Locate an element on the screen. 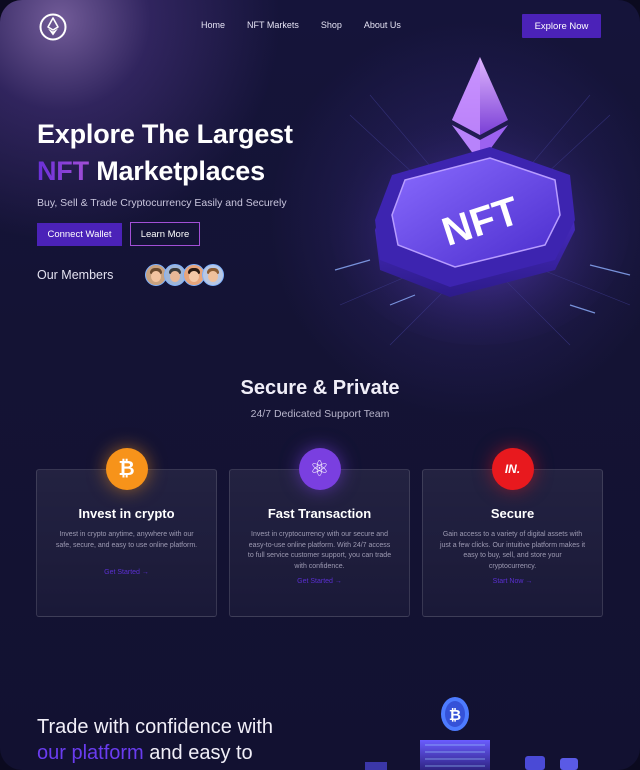  nav-nft-markets: NFT Markets is located at coordinates (273, 25).